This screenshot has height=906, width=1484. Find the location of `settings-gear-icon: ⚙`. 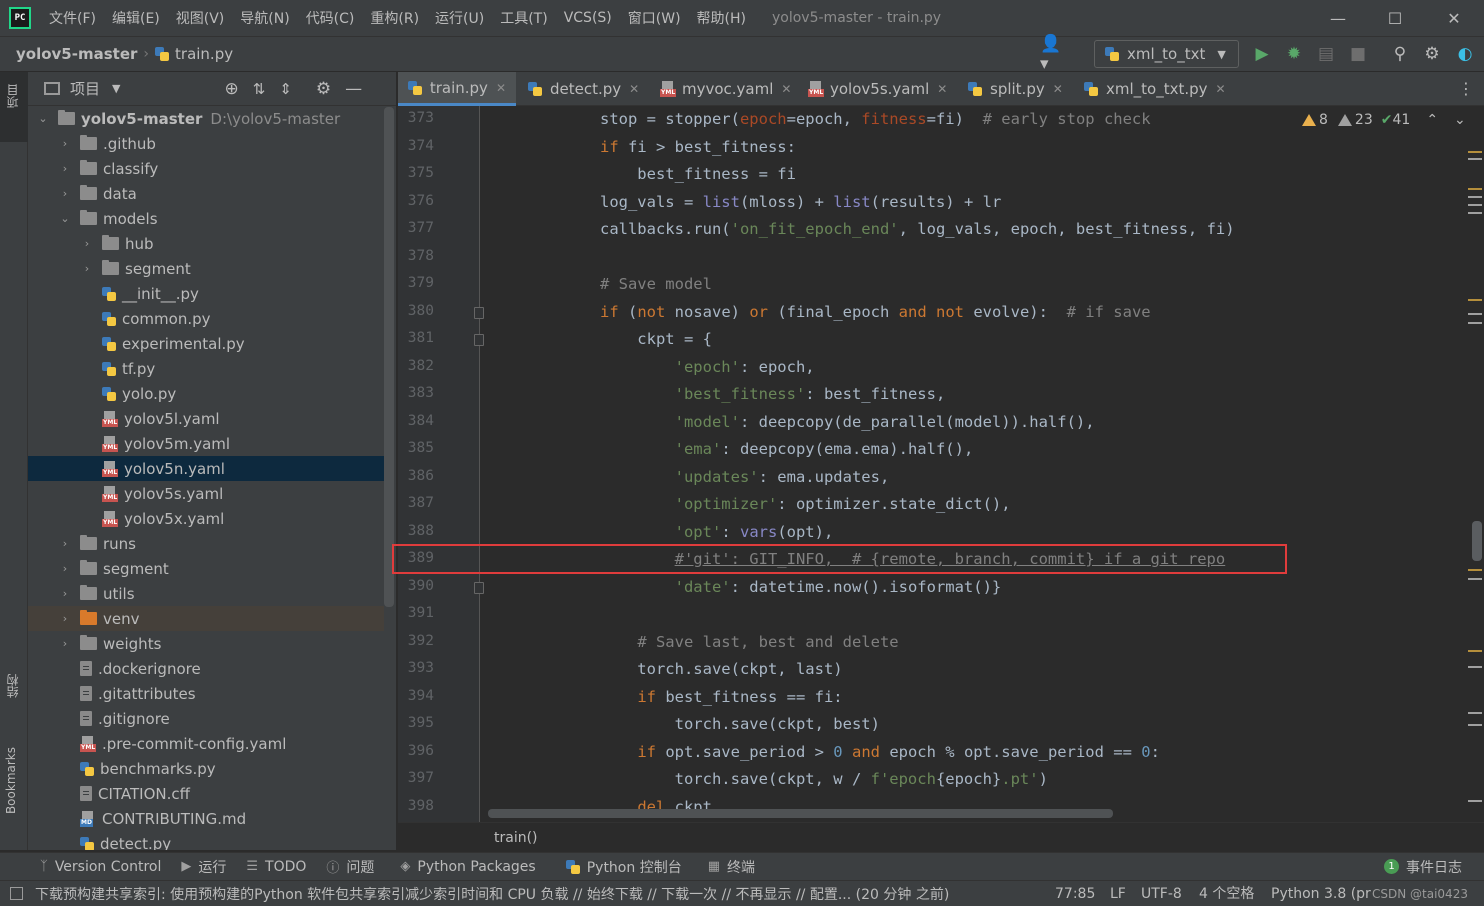

settings-gear-icon: ⚙ is located at coordinates (1432, 54).